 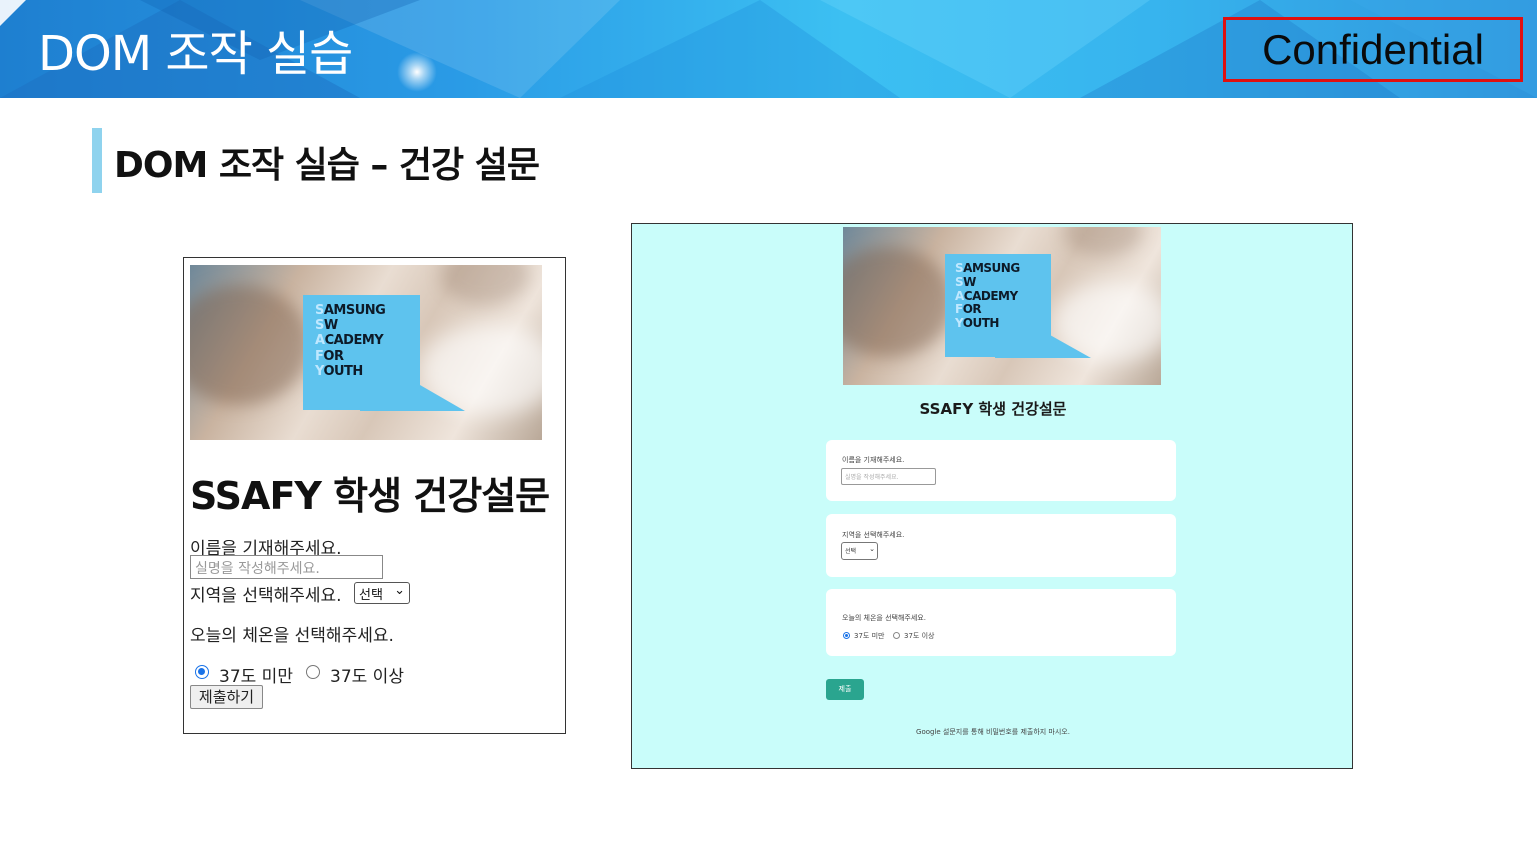 I want to click on styled-radio-below-37-label: 37도 미만, so click(x=869, y=636).